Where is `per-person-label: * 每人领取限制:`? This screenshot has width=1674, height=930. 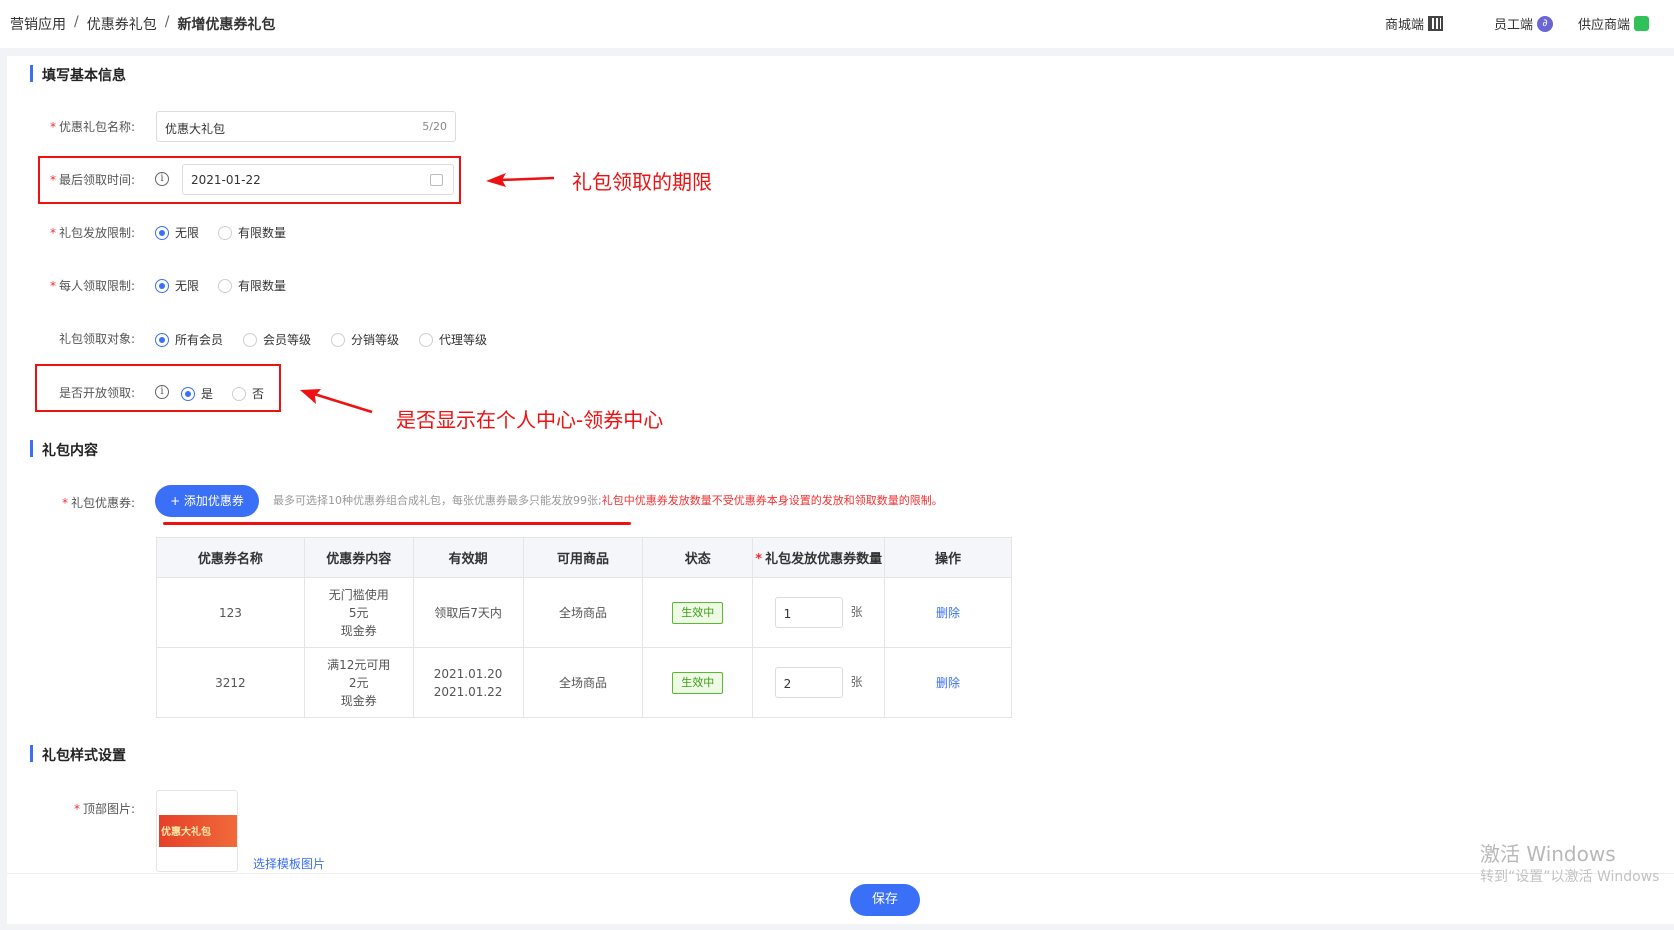 per-person-label: * 每人领取限制: is located at coordinates (70, 285).